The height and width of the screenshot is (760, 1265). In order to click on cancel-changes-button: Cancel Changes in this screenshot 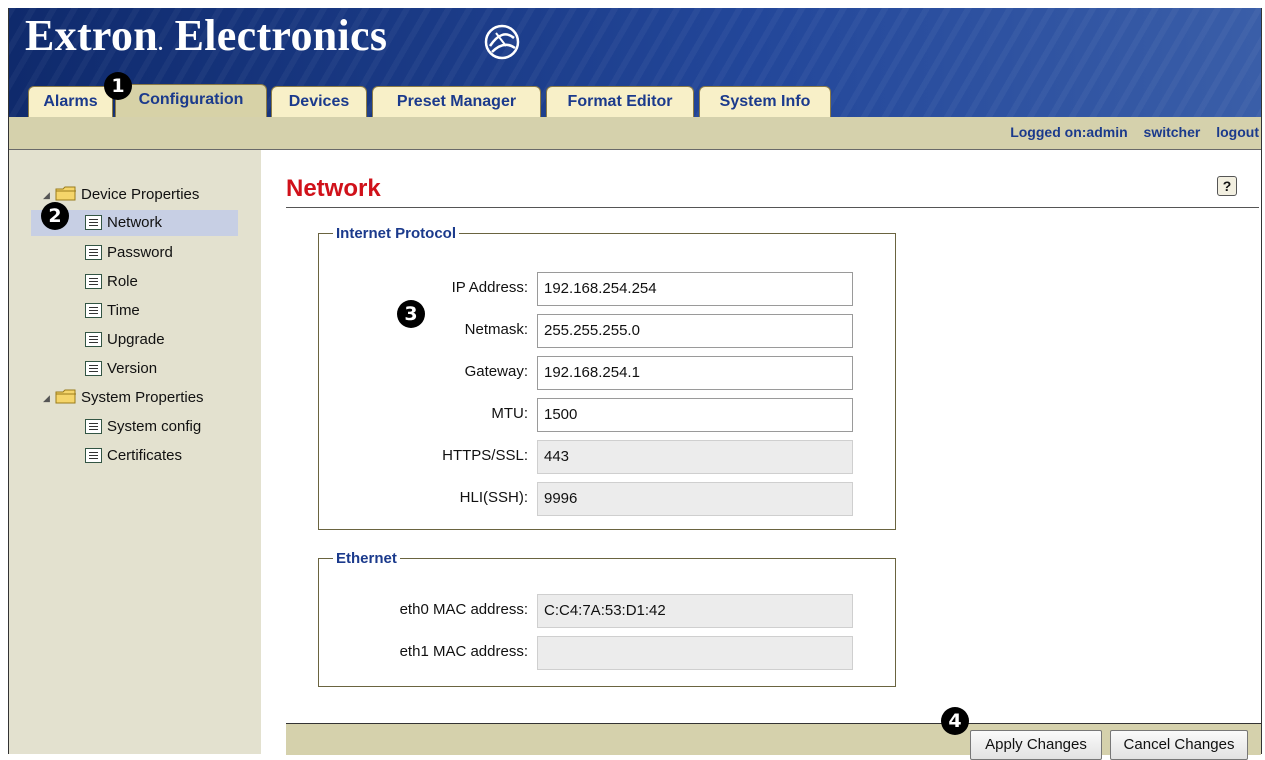, I will do `click(1179, 745)`.